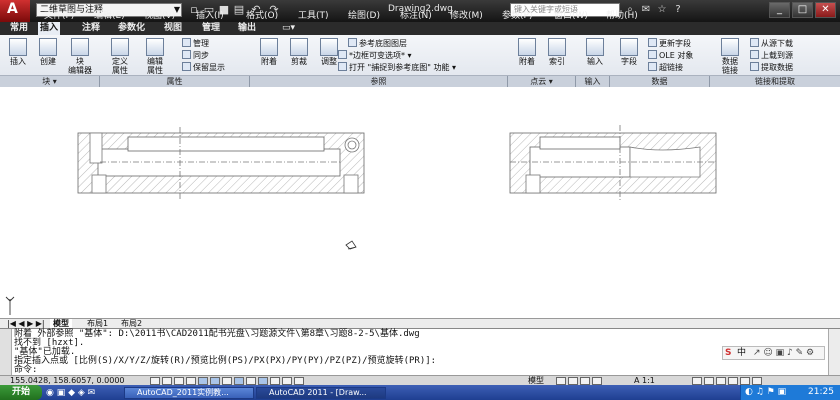 This screenshot has height=400, width=840. I want to click on tab-manage: 管理, so click(211, 28).